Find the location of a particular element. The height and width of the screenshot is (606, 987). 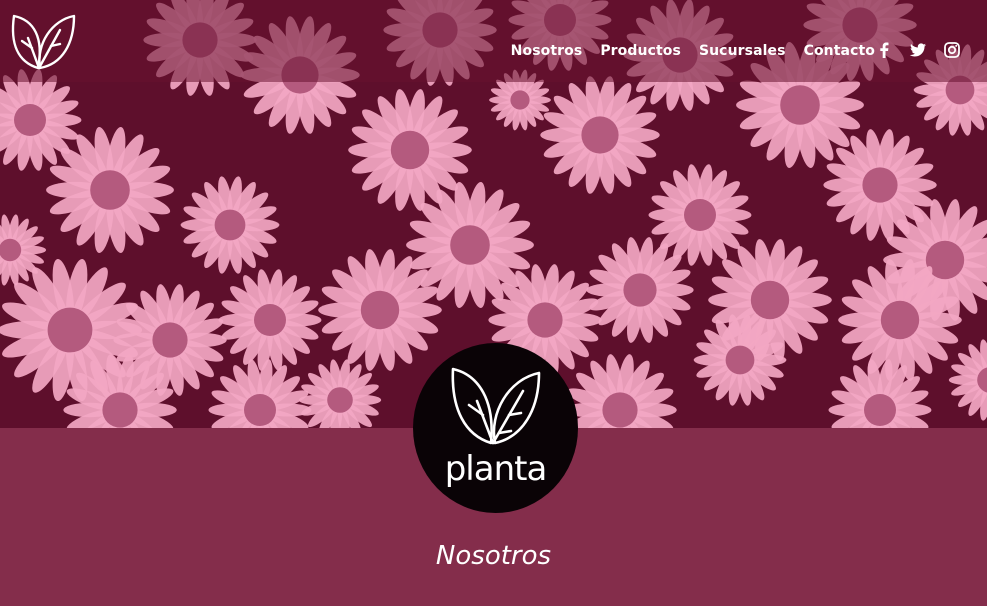

facebook-link is located at coordinates (884, 50).